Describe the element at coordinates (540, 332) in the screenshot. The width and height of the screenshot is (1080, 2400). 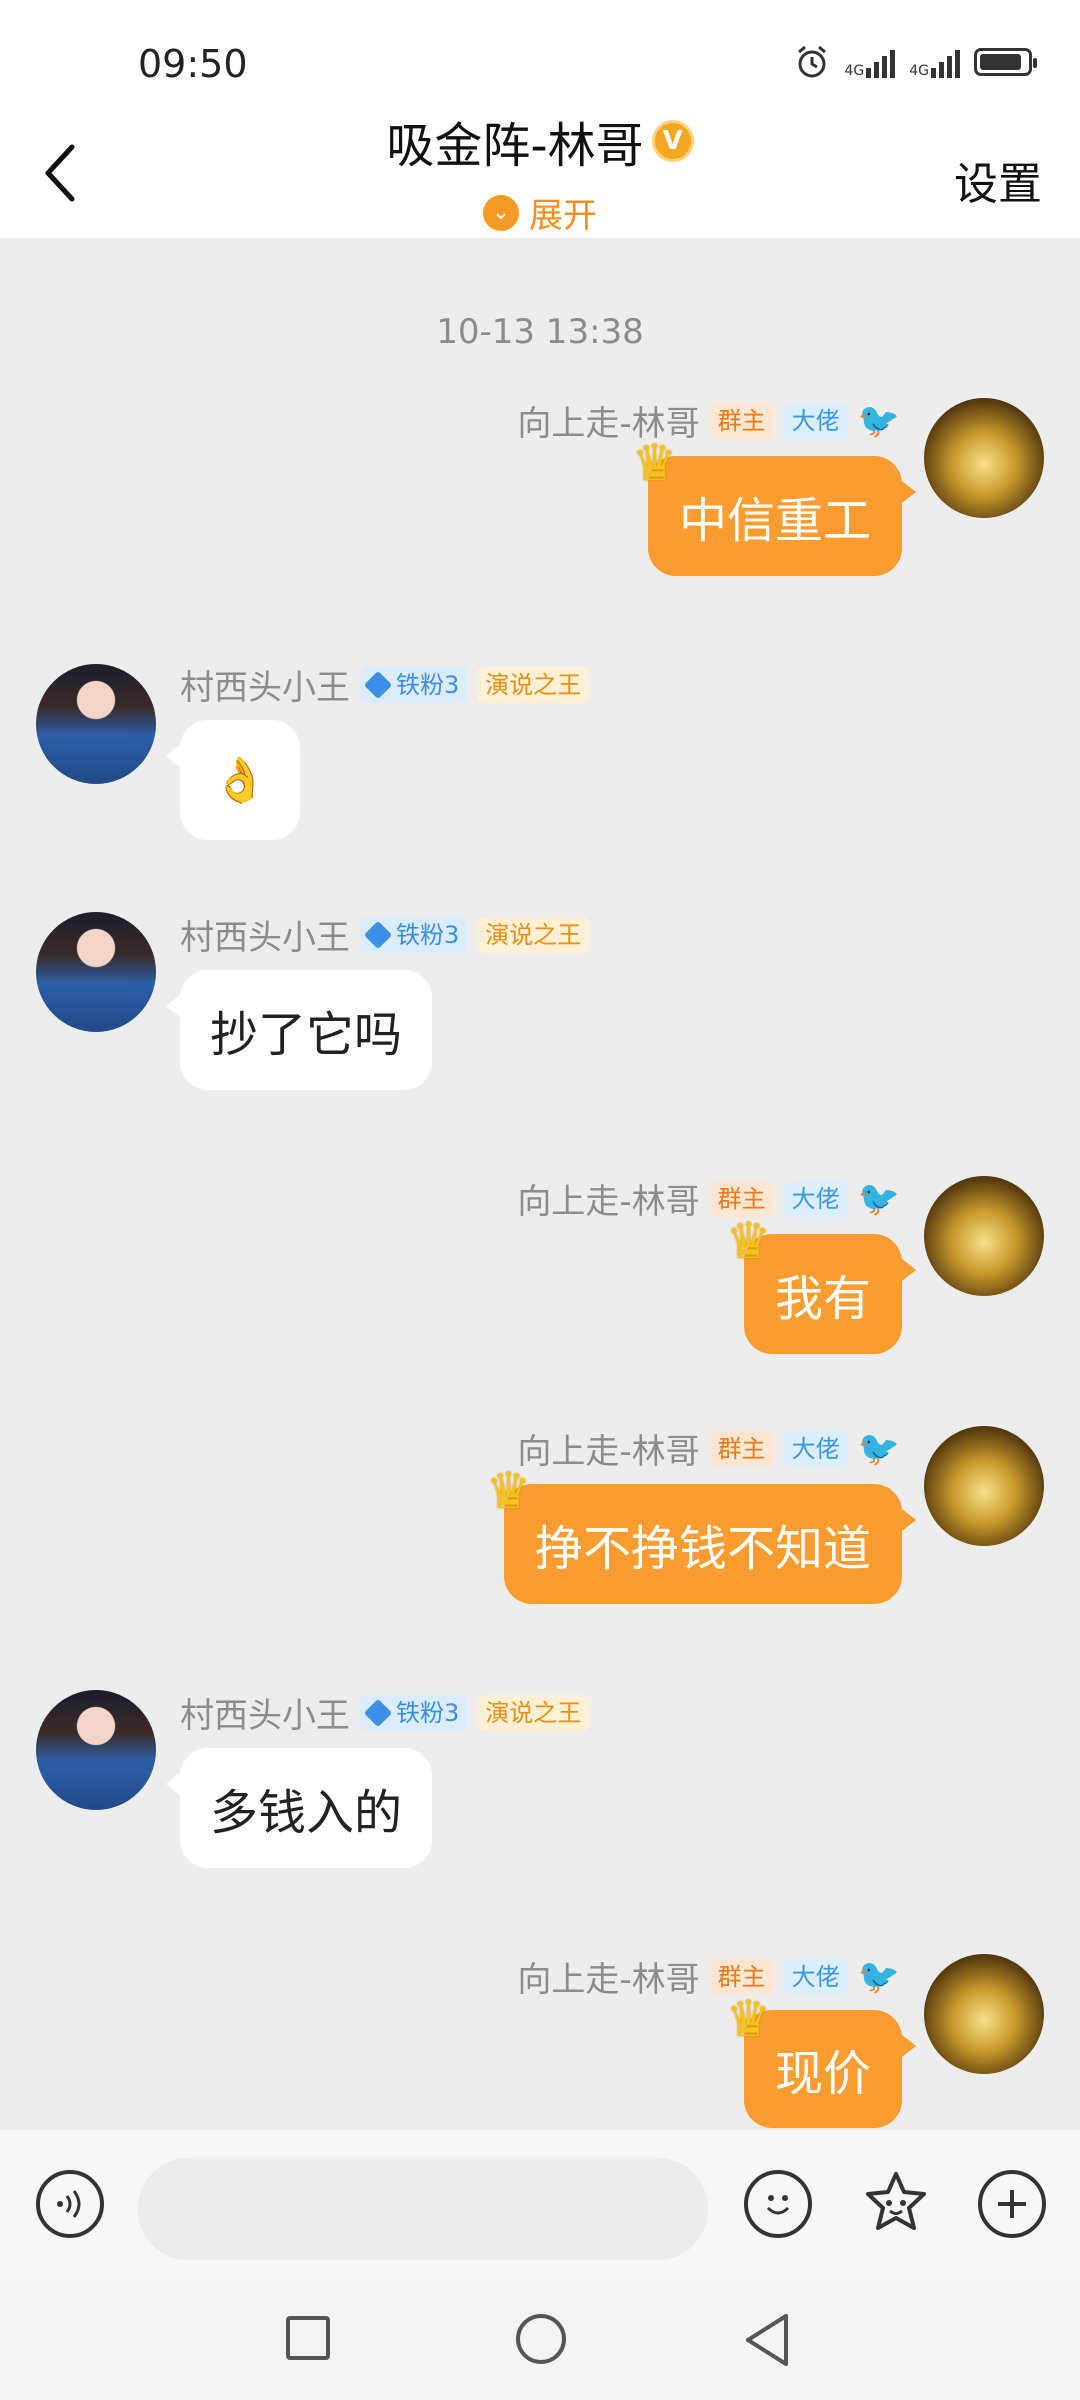
I see `chat-timestamp: 10-13 13:38` at that location.